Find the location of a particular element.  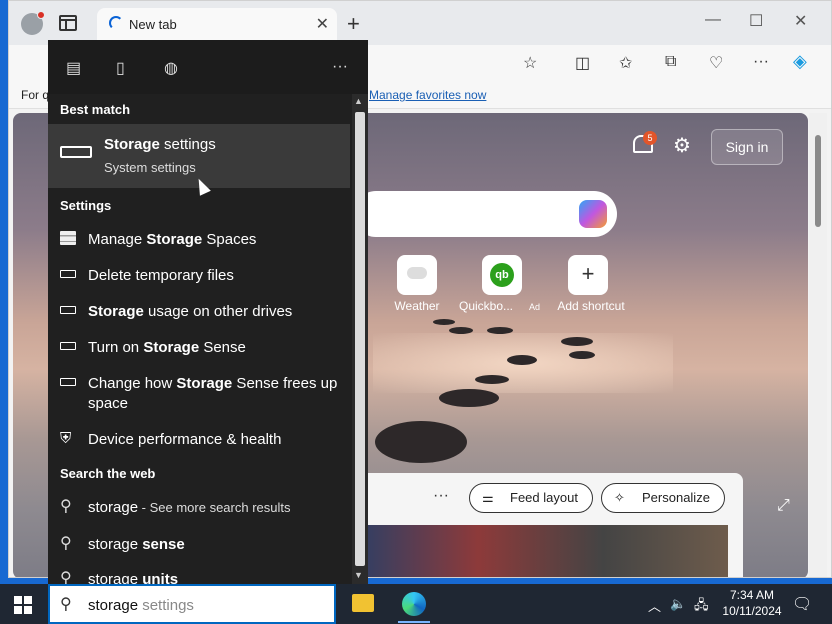

favorites-bar-text: For q is located at coordinates (35, 95).